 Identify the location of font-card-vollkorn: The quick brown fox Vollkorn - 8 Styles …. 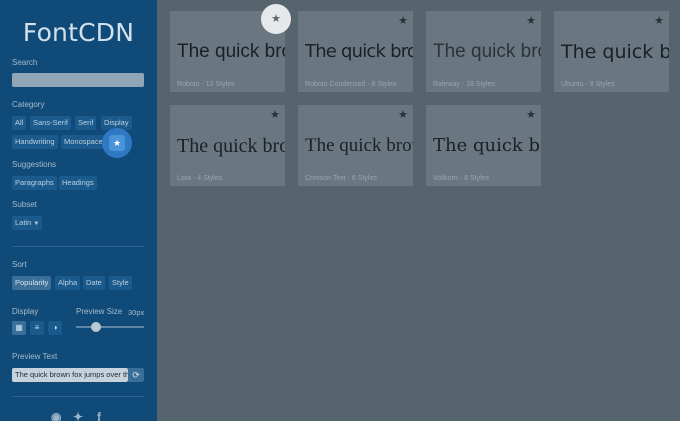
(483, 145).